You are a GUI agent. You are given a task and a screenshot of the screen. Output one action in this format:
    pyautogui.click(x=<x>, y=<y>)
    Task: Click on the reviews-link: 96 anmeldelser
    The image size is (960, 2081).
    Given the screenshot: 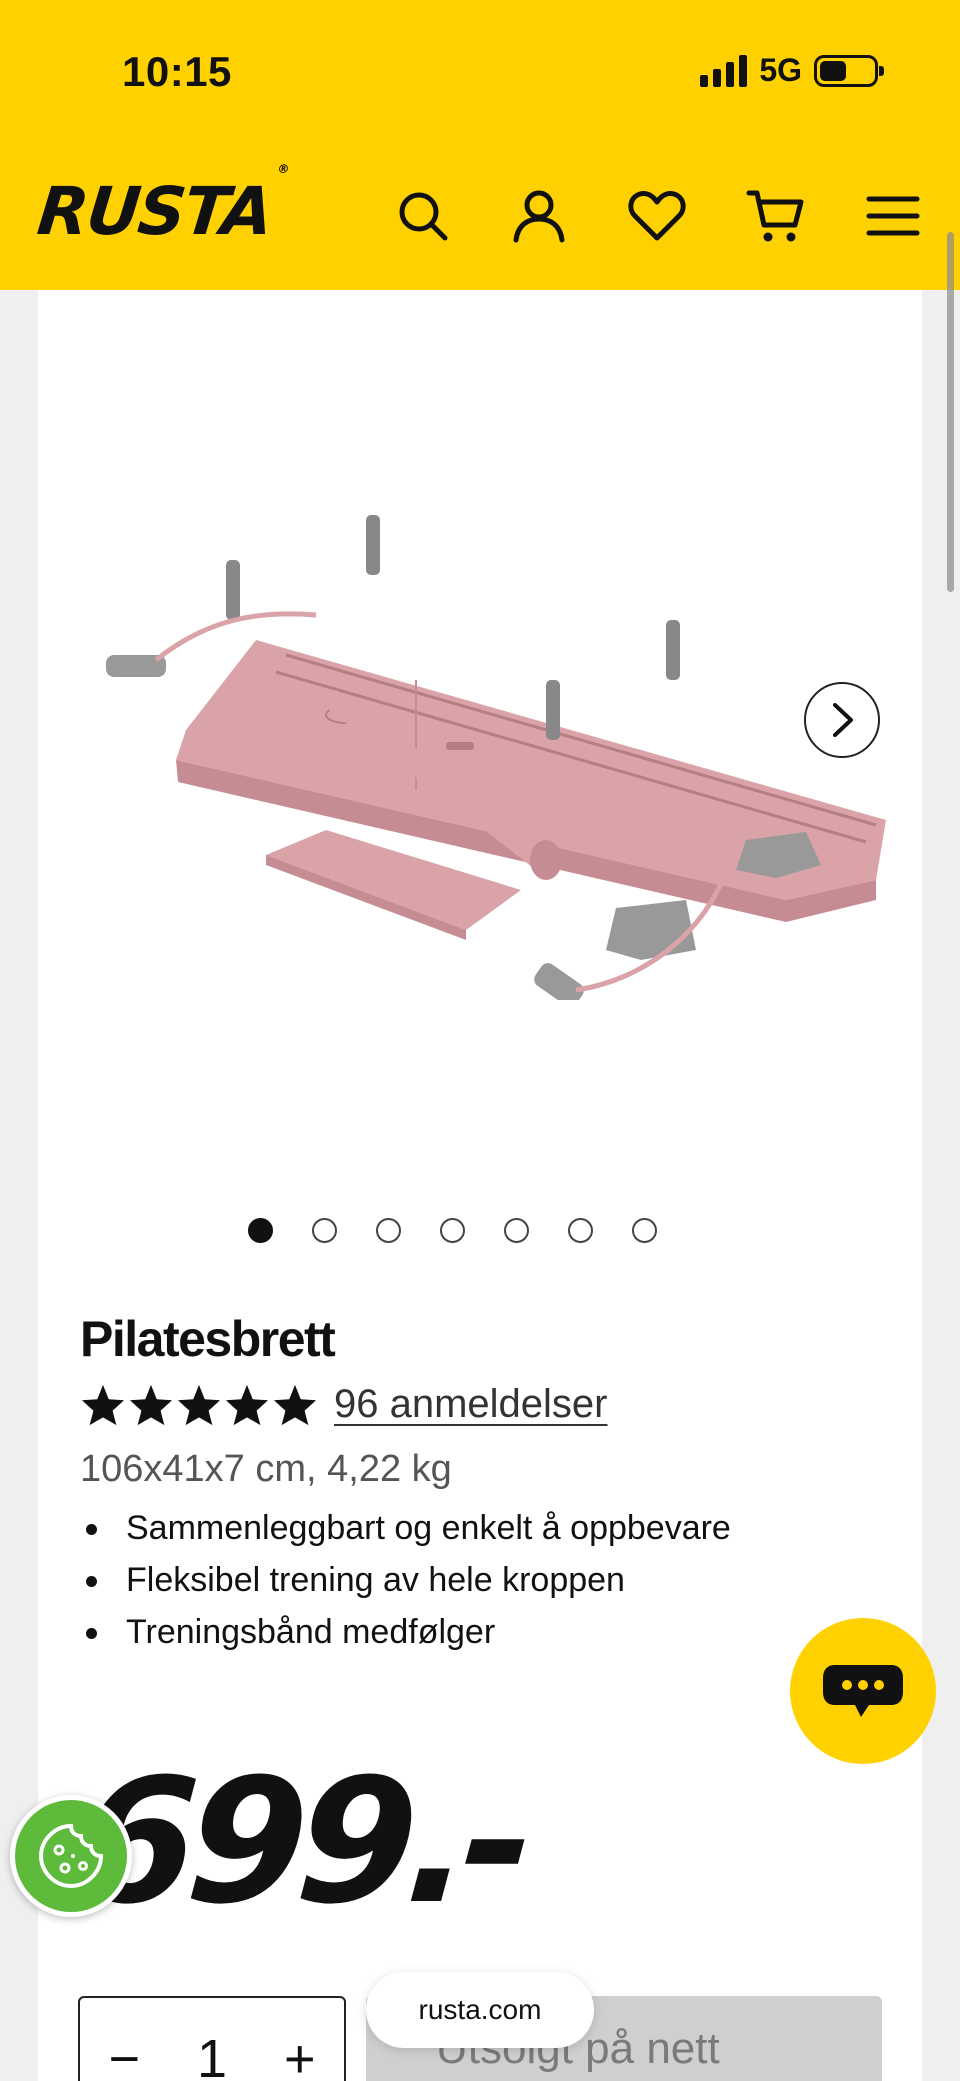 What is the action you would take?
    pyautogui.click(x=471, y=1404)
    